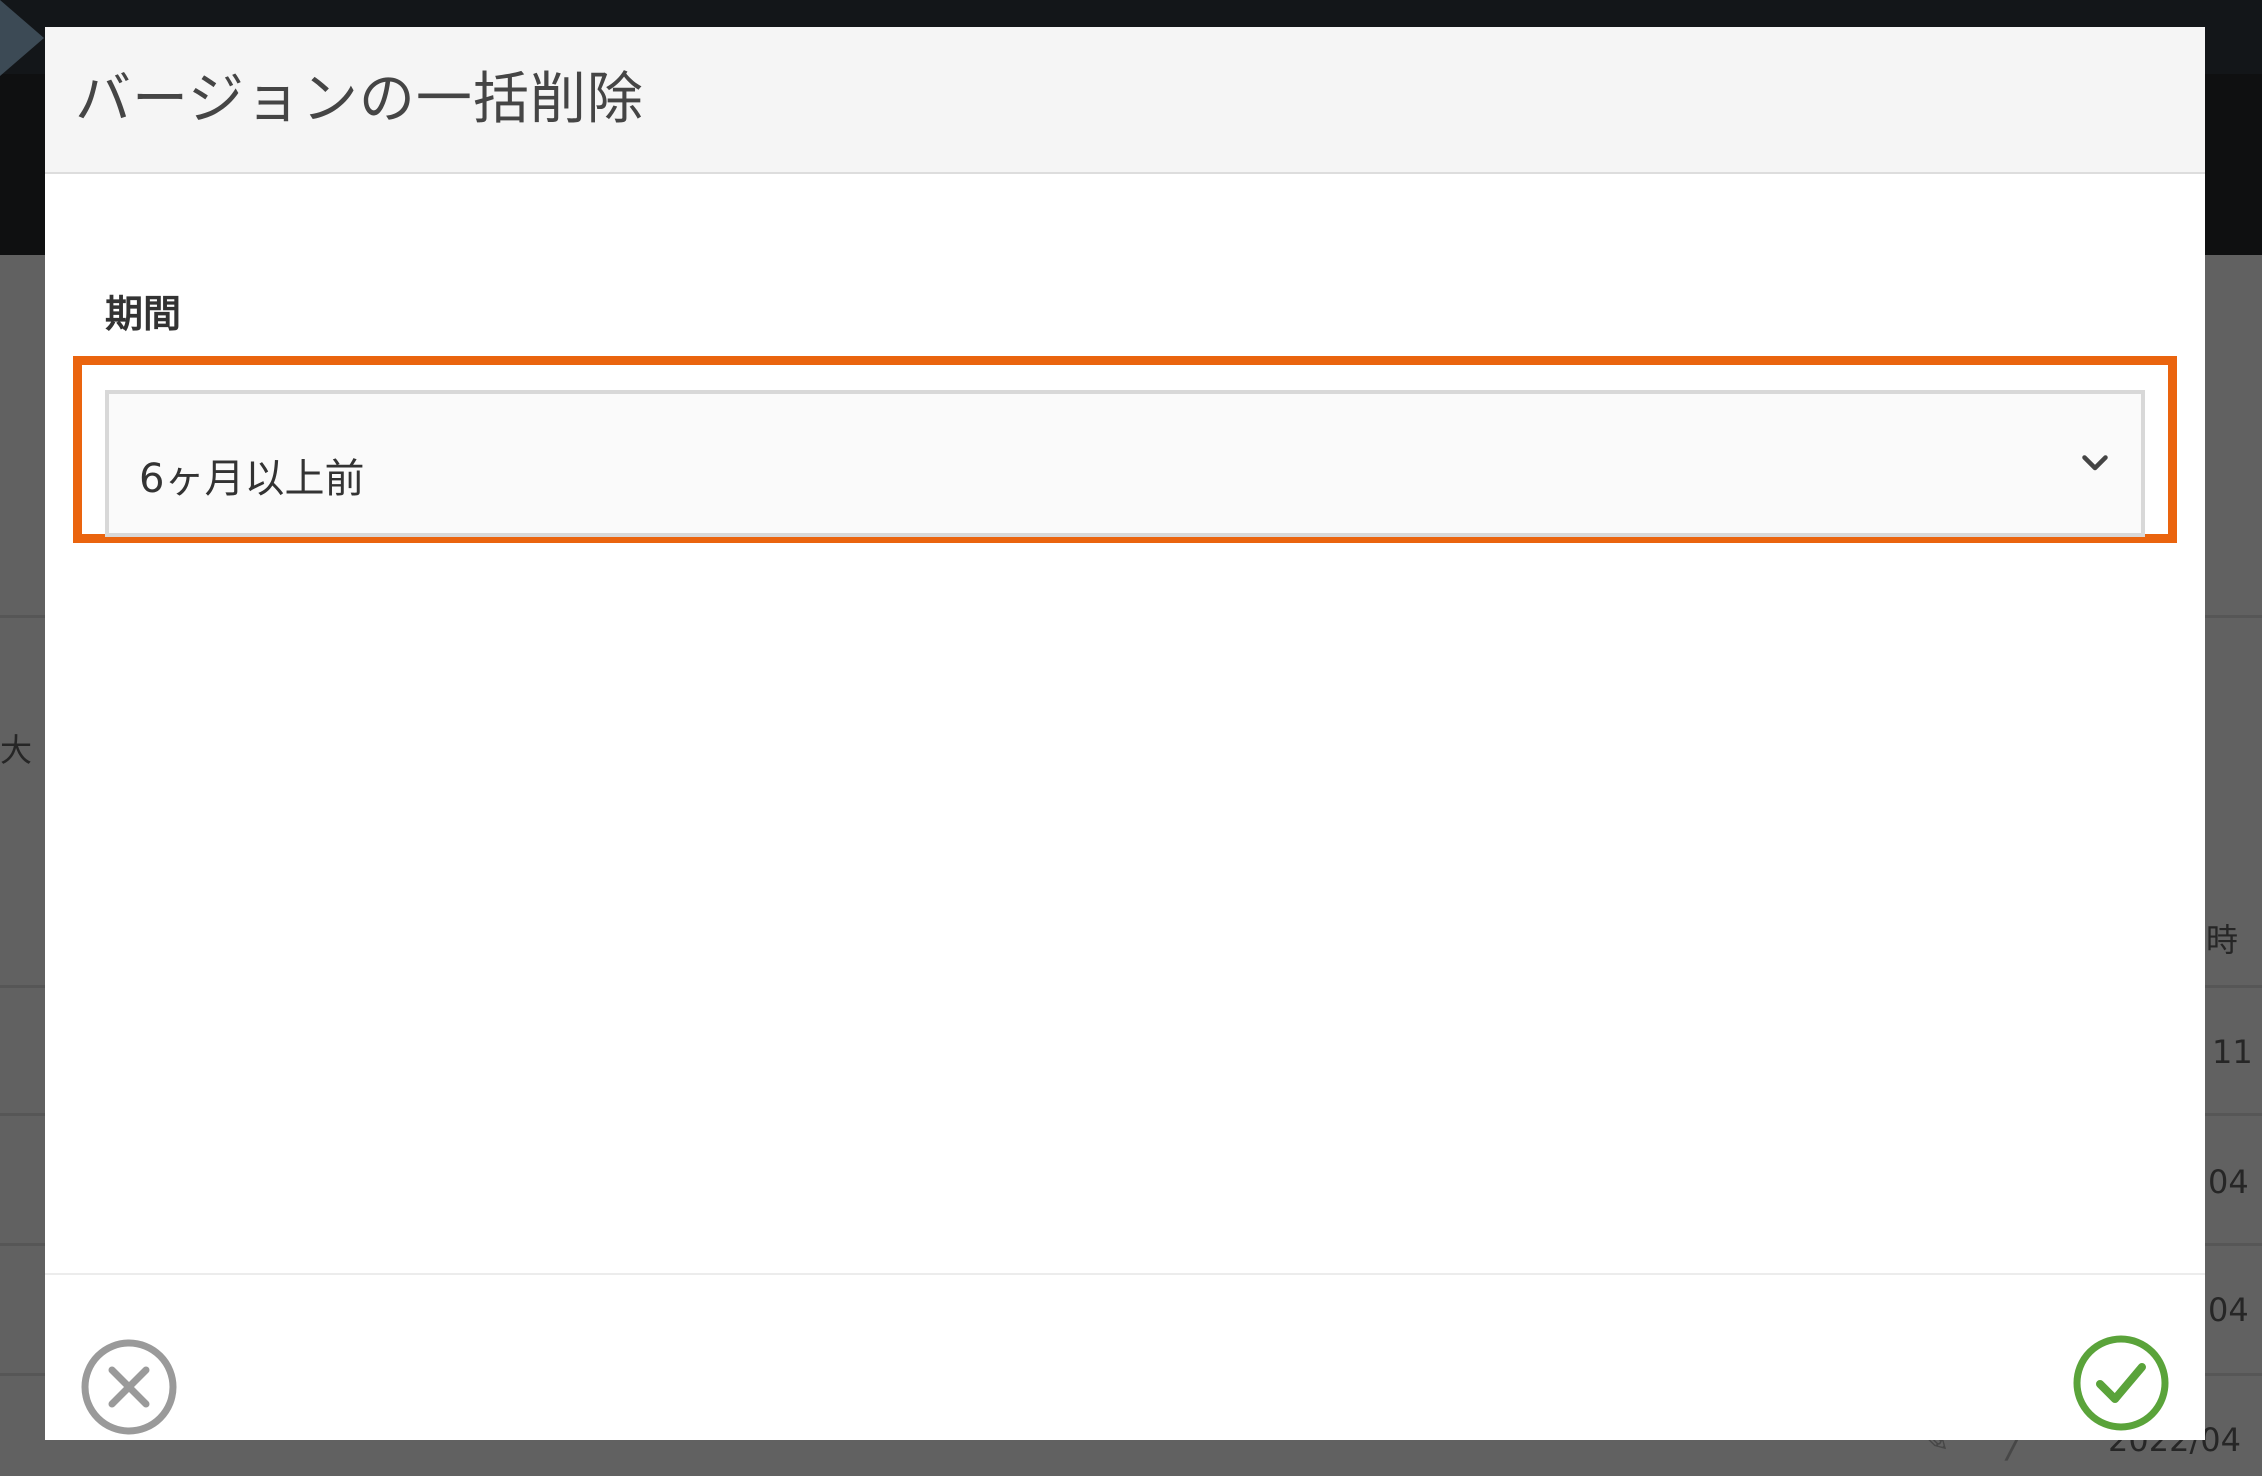 This screenshot has width=2262, height=1476. What do you see at coordinates (1125, 463) in the screenshot?
I see `period-select: 6ヶ月以上前` at bounding box center [1125, 463].